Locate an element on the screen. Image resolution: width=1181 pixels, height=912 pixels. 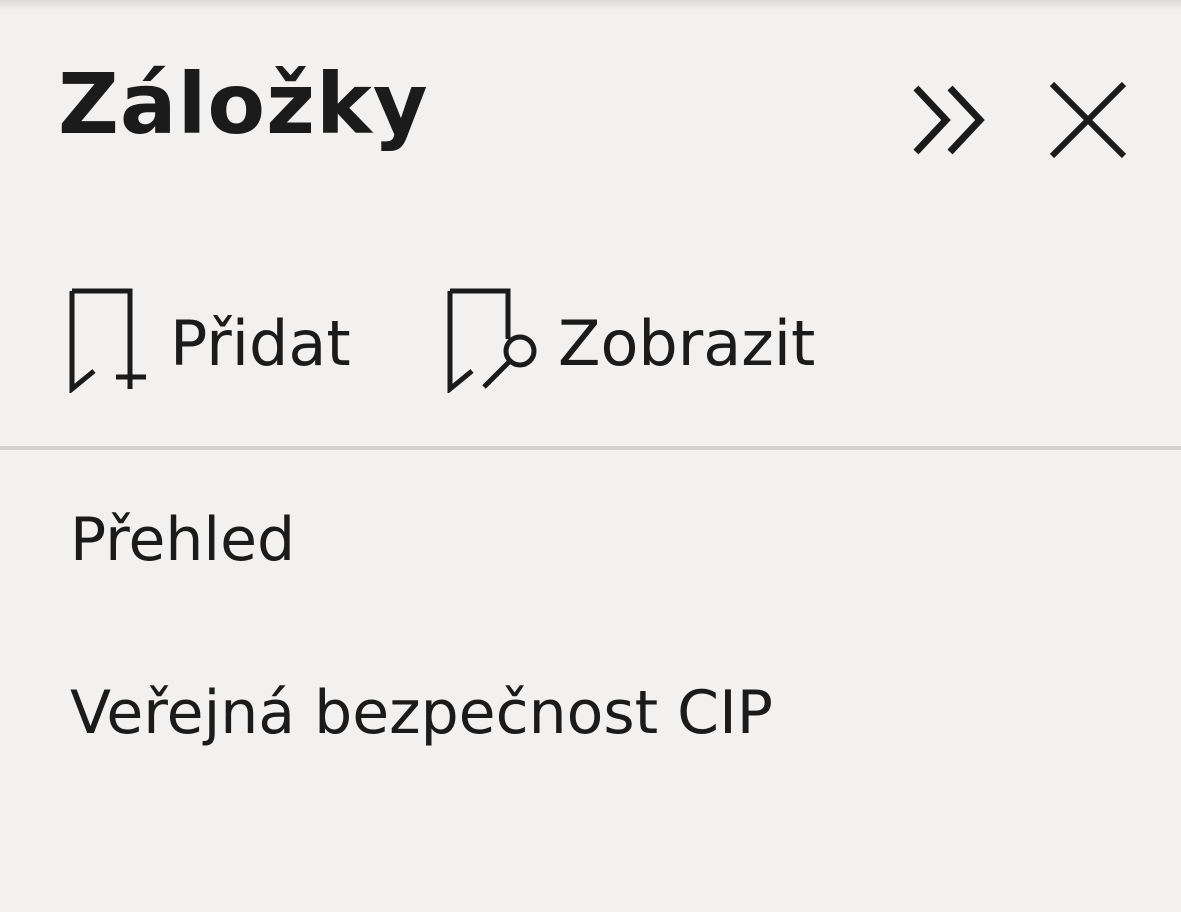
add-bookmark-button: Přidat is located at coordinates (208, 340).